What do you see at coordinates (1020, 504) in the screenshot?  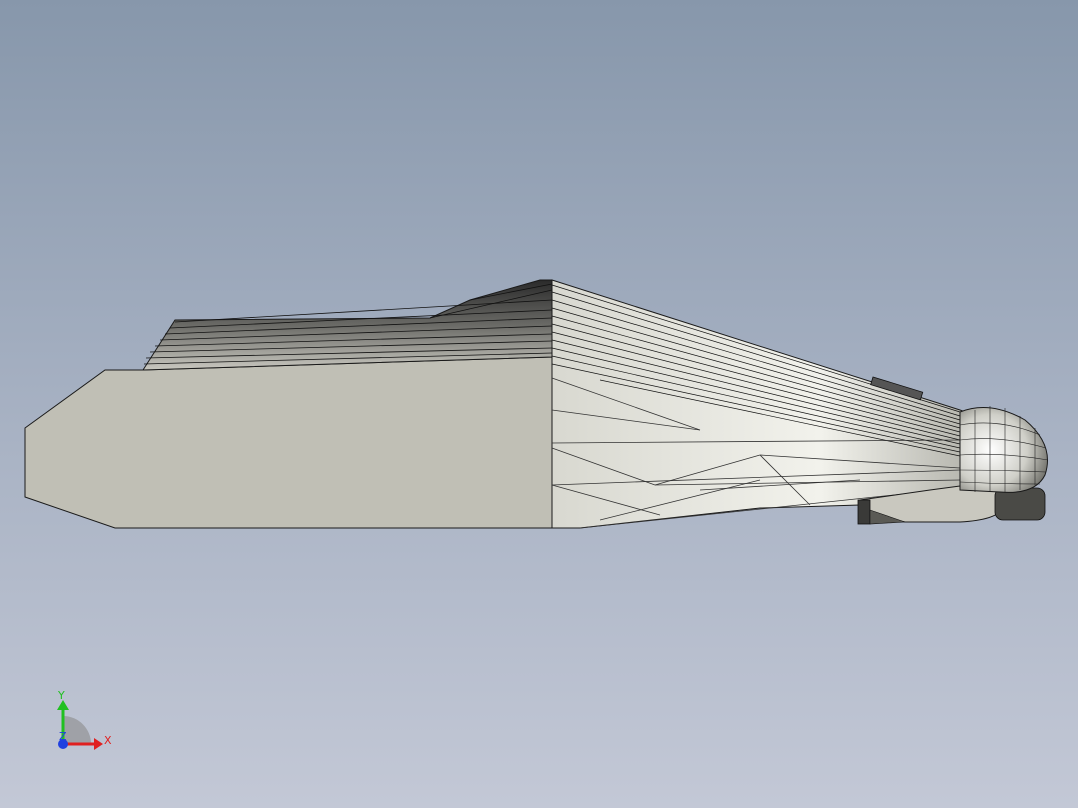 I see `pod-tail` at bounding box center [1020, 504].